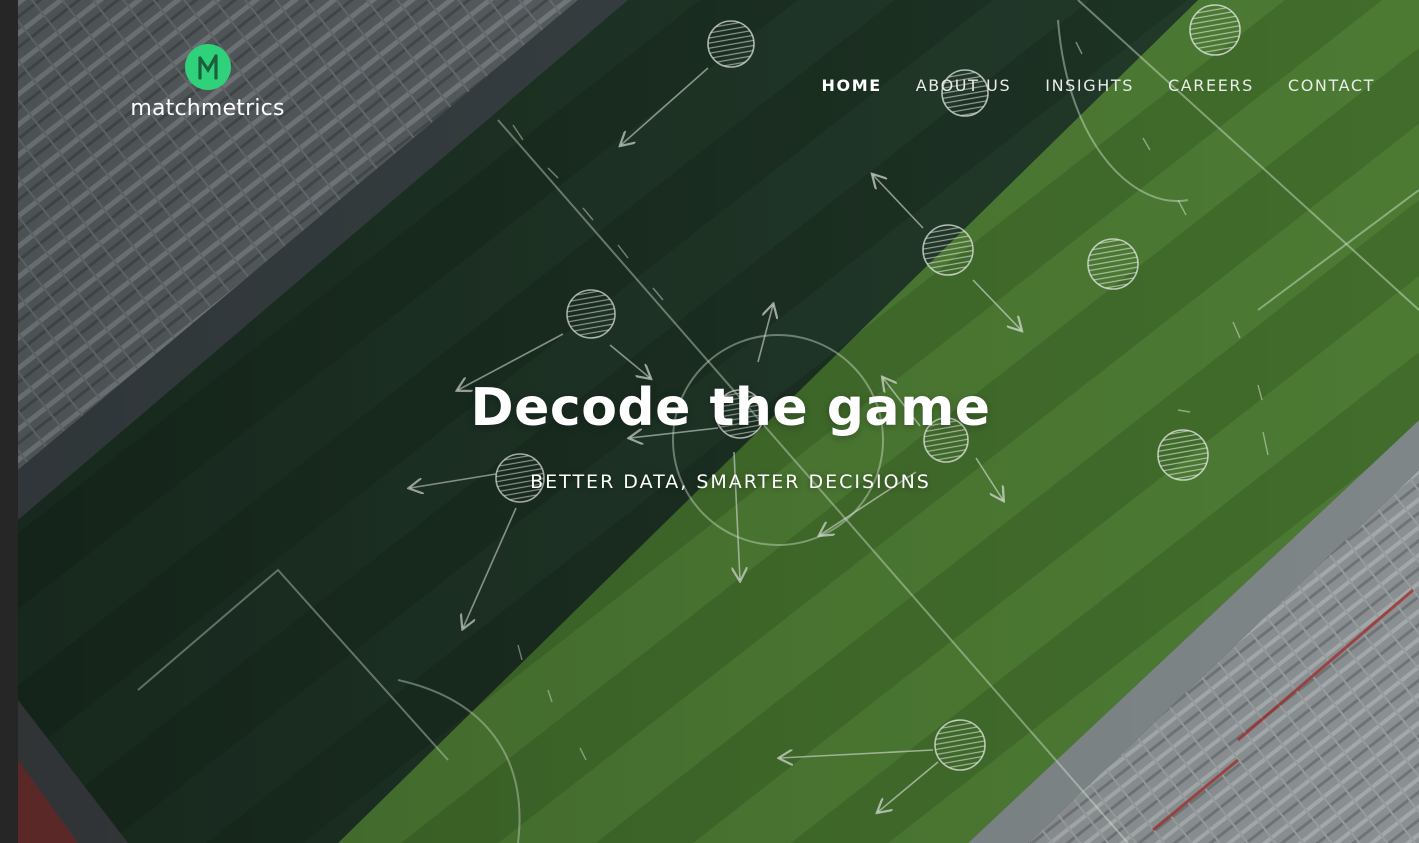  What do you see at coordinates (730, 482) in the screenshot?
I see `hero-subtitle: BETTER DATA, SMARTER DECISIONS` at bounding box center [730, 482].